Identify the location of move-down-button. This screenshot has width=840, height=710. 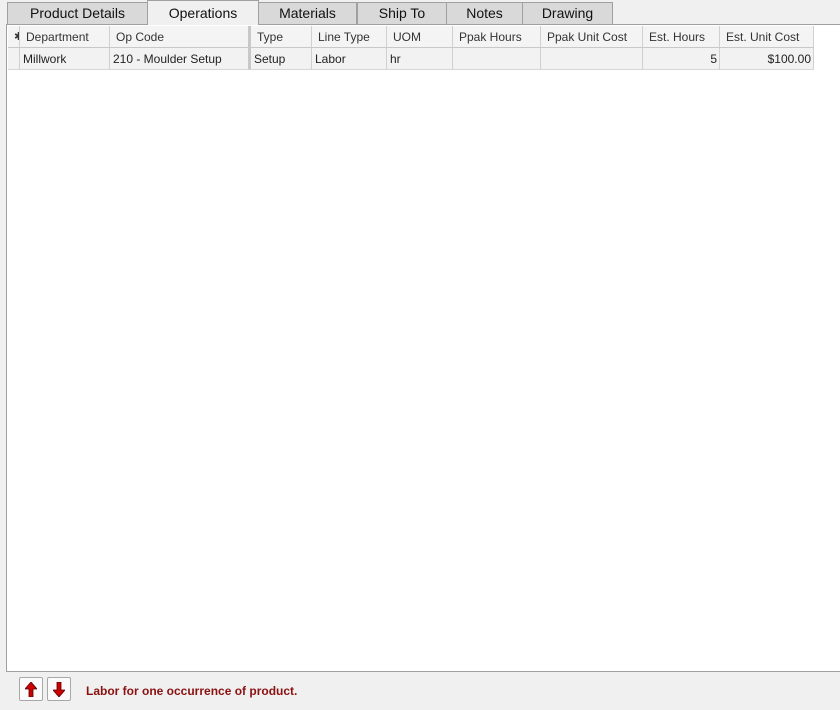
(59, 689).